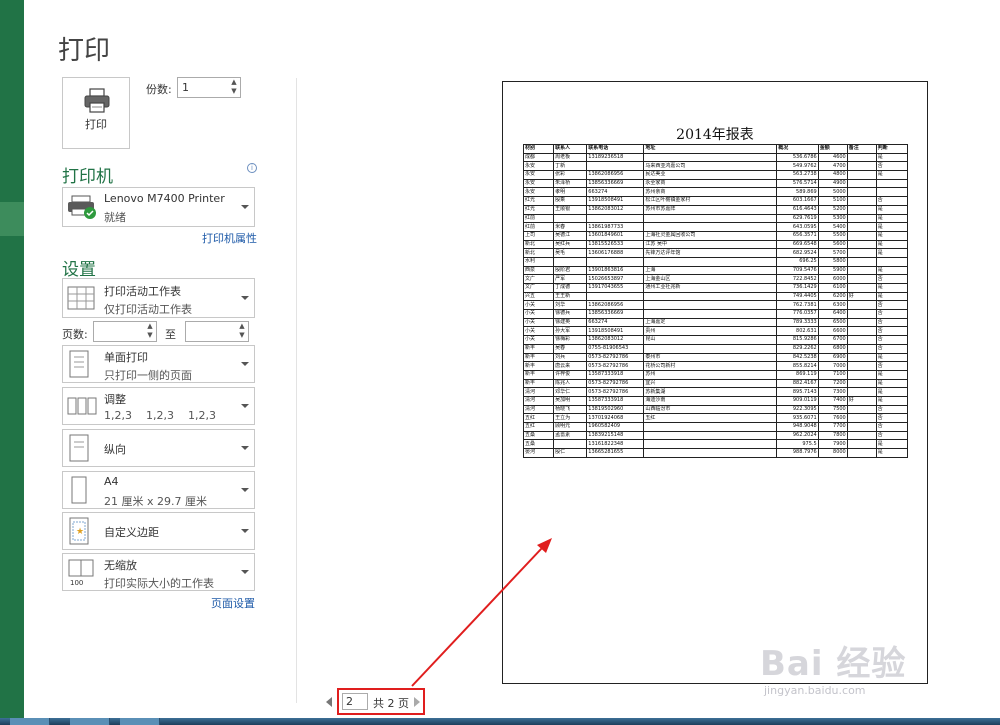 The image size is (1000, 725). What do you see at coordinates (615, 270) in the screenshot?
I see `report-cell: 13901863816` at bounding box center [615, 270].